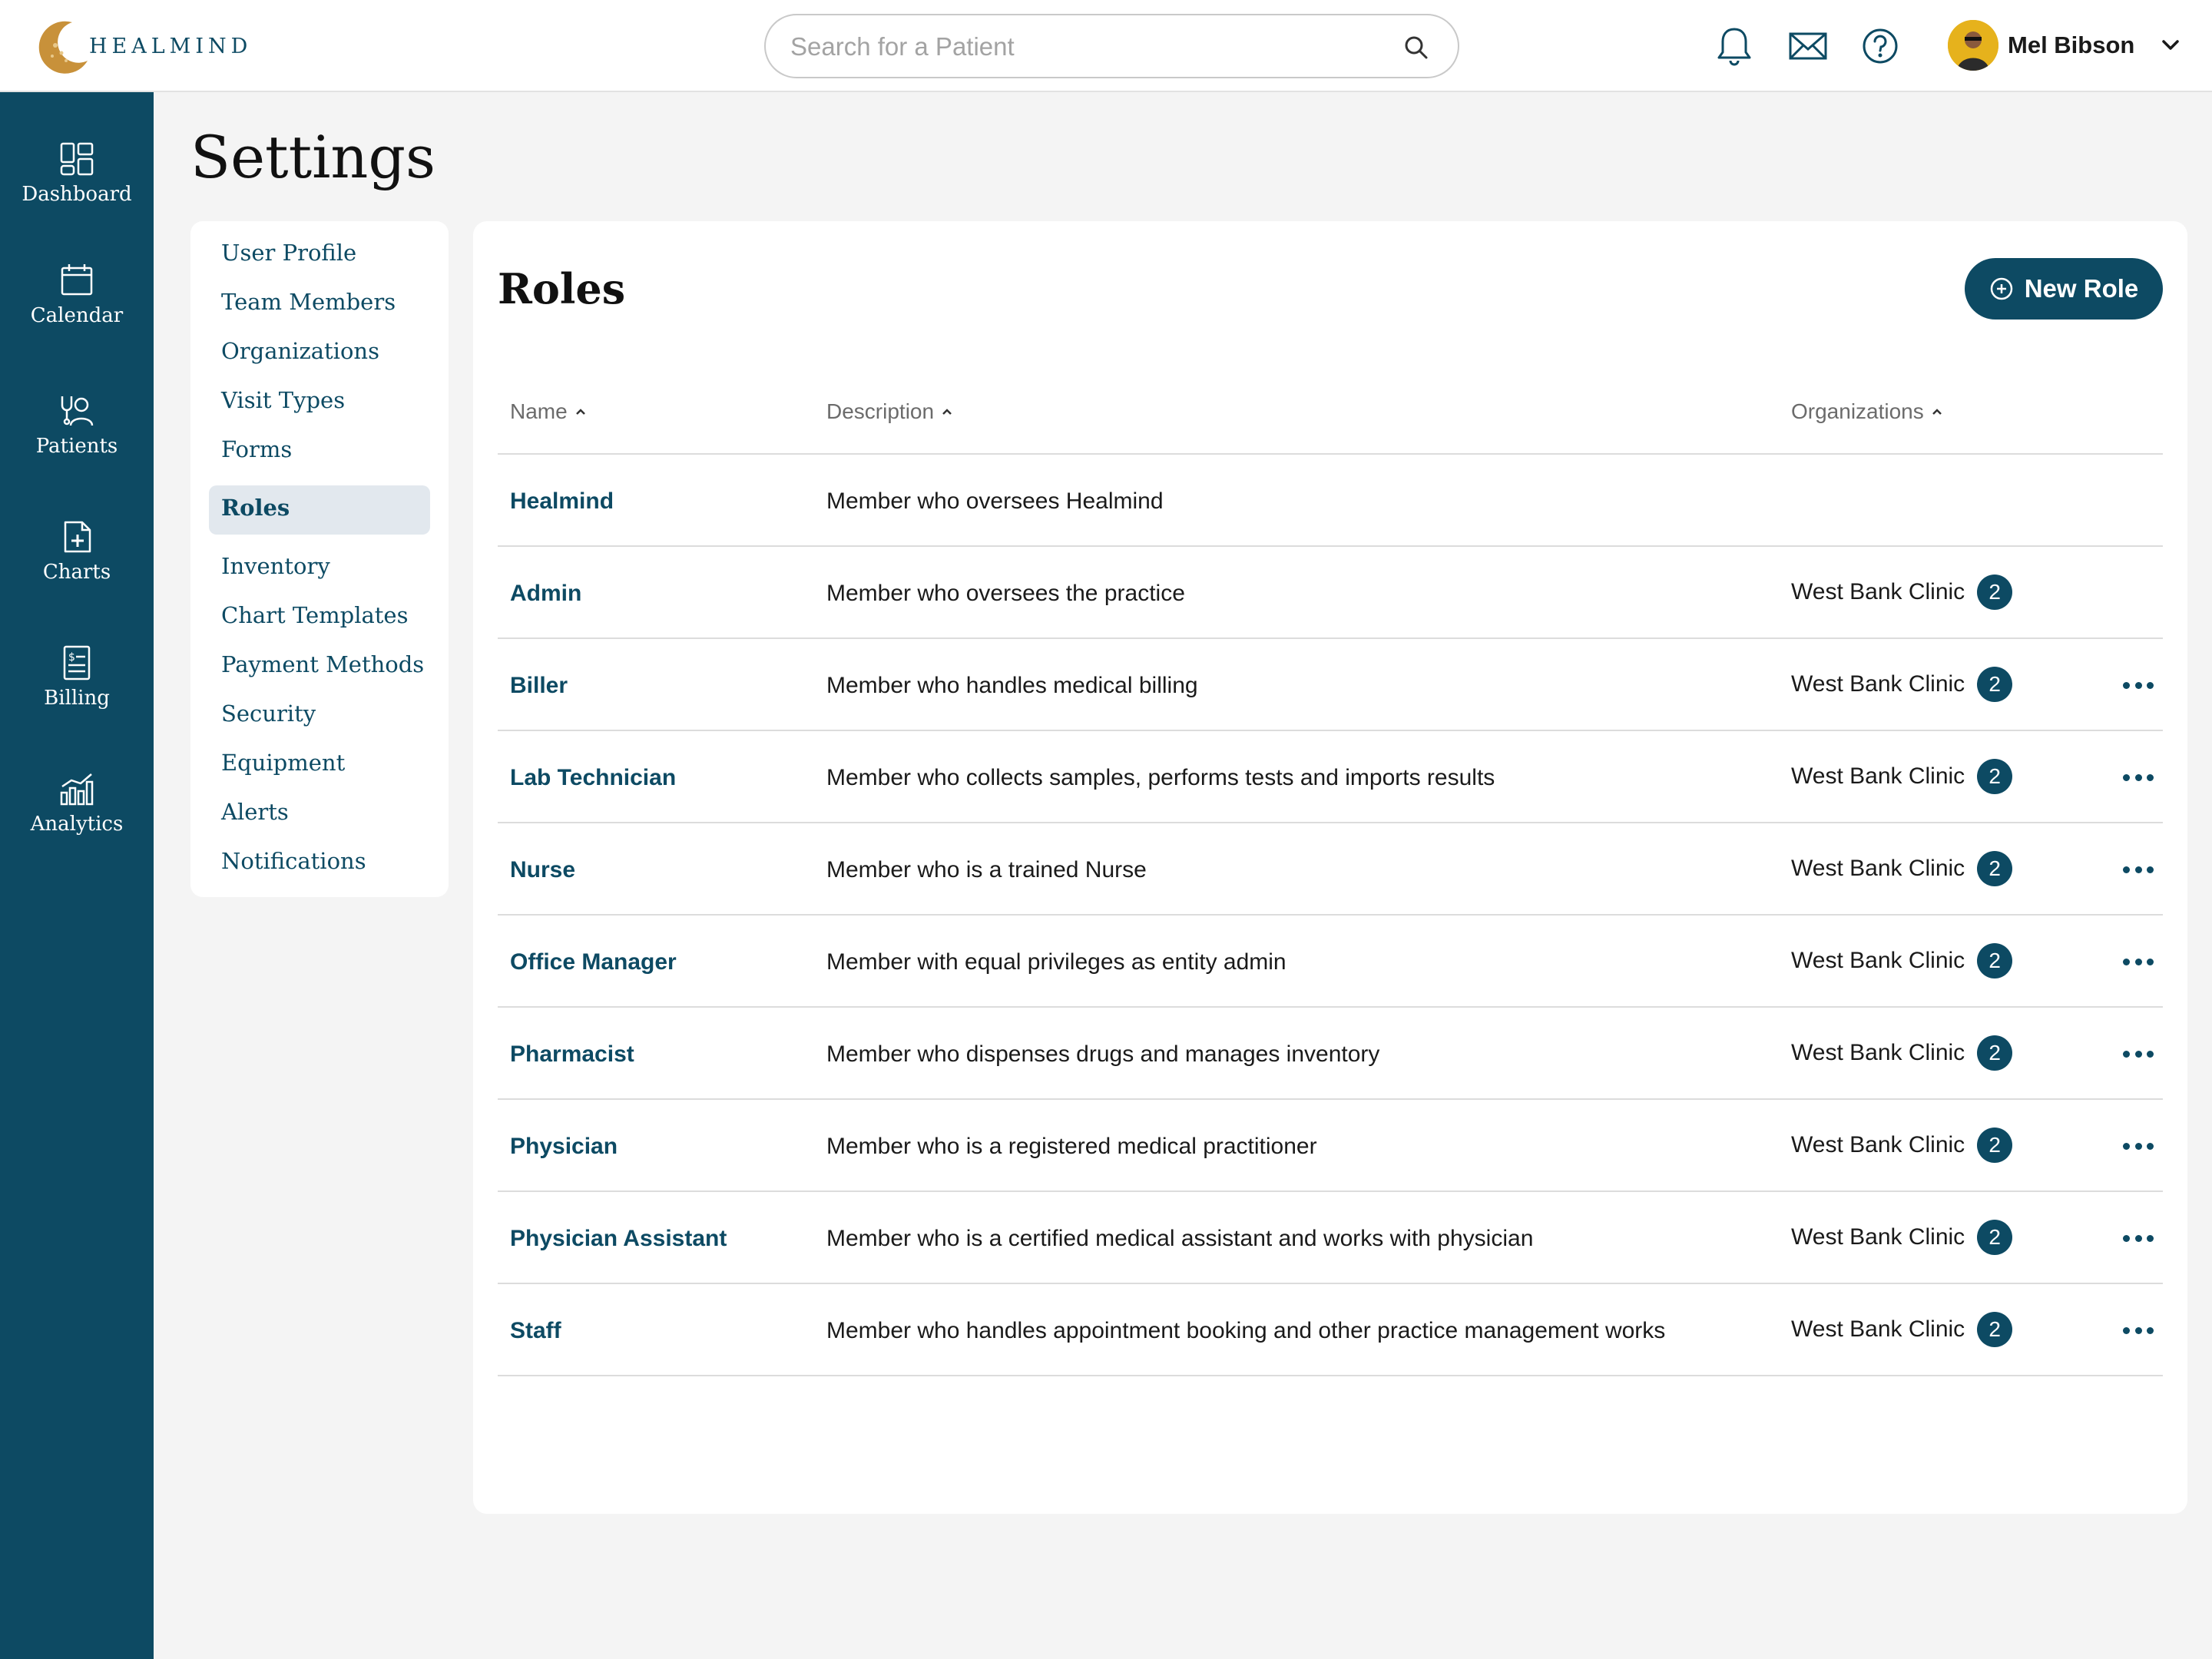 This screenshot has height=1659, width=2212. I want to click on settings-menu-equipment: Equipment, so click(283, 763).